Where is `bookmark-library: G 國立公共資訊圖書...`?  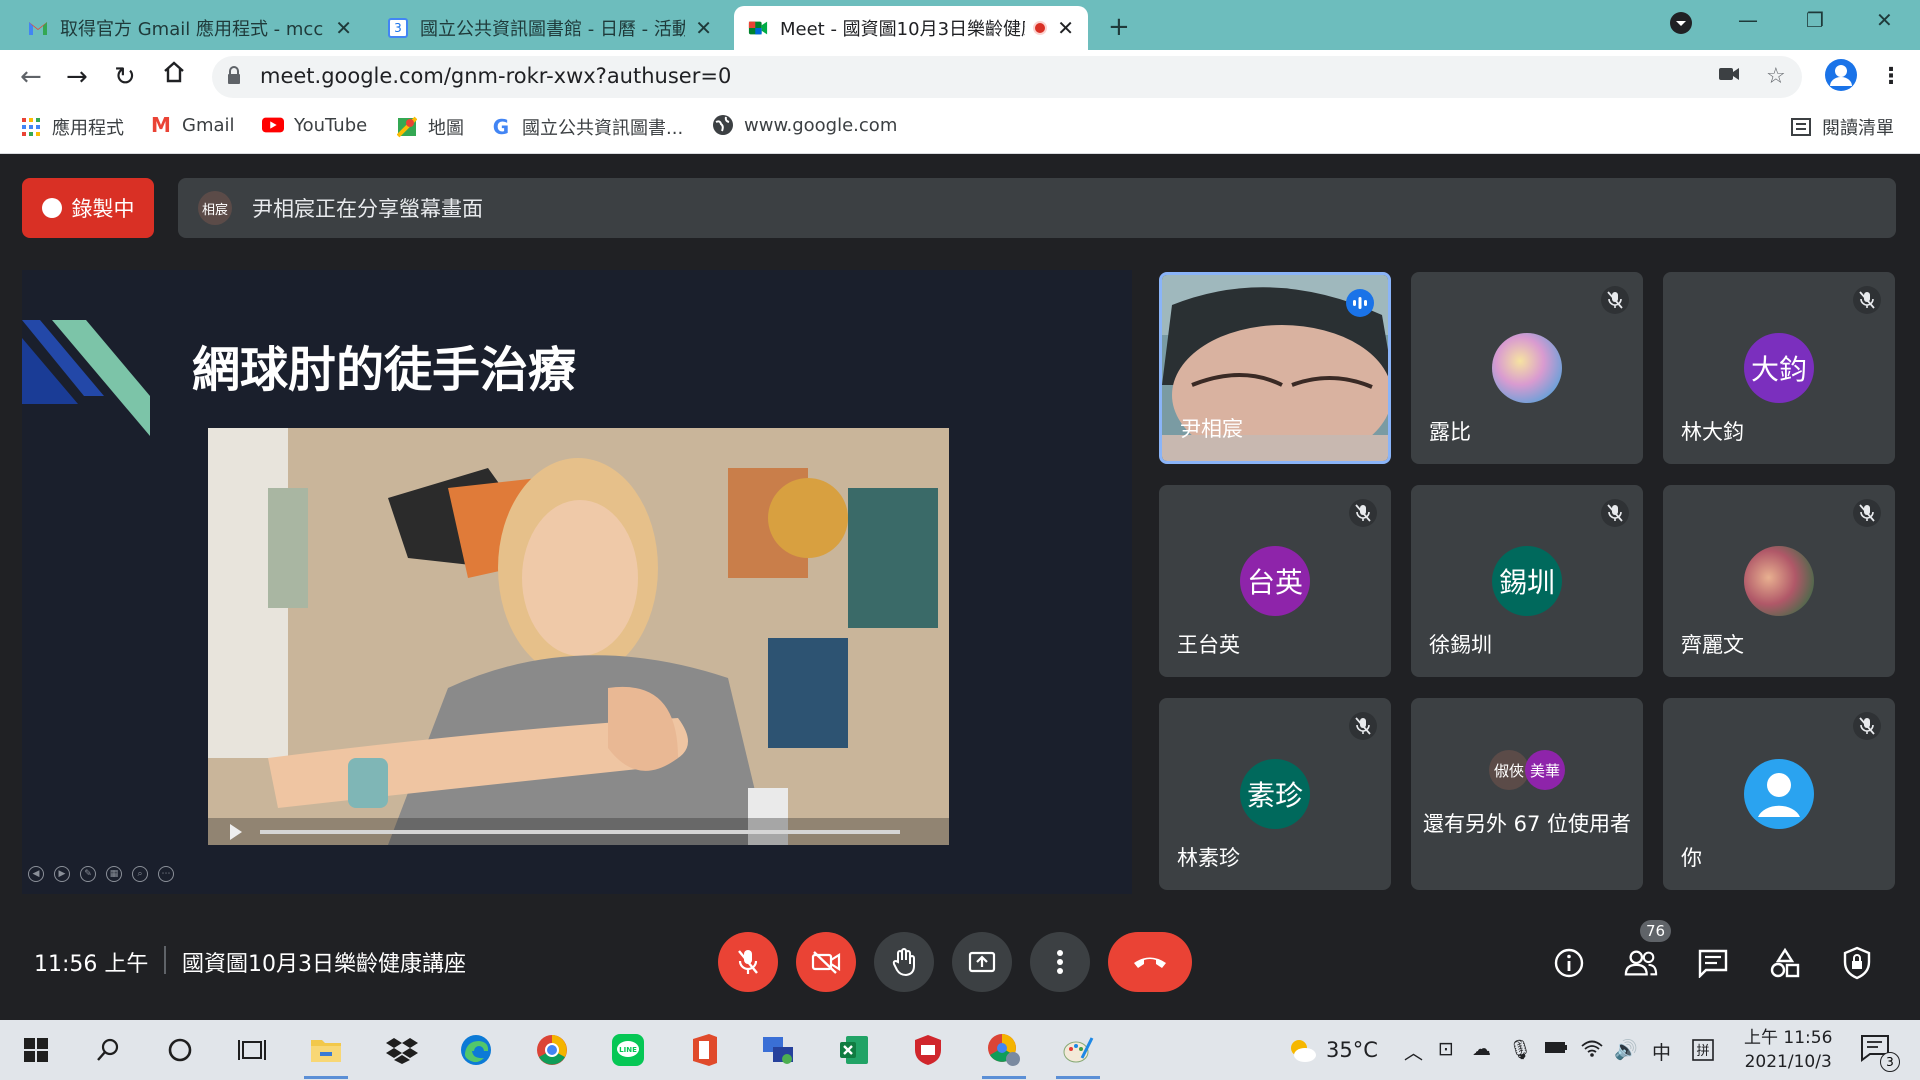
bookmark-library: G 國立公共資訊圖書... is located at coordinates (586, 127).